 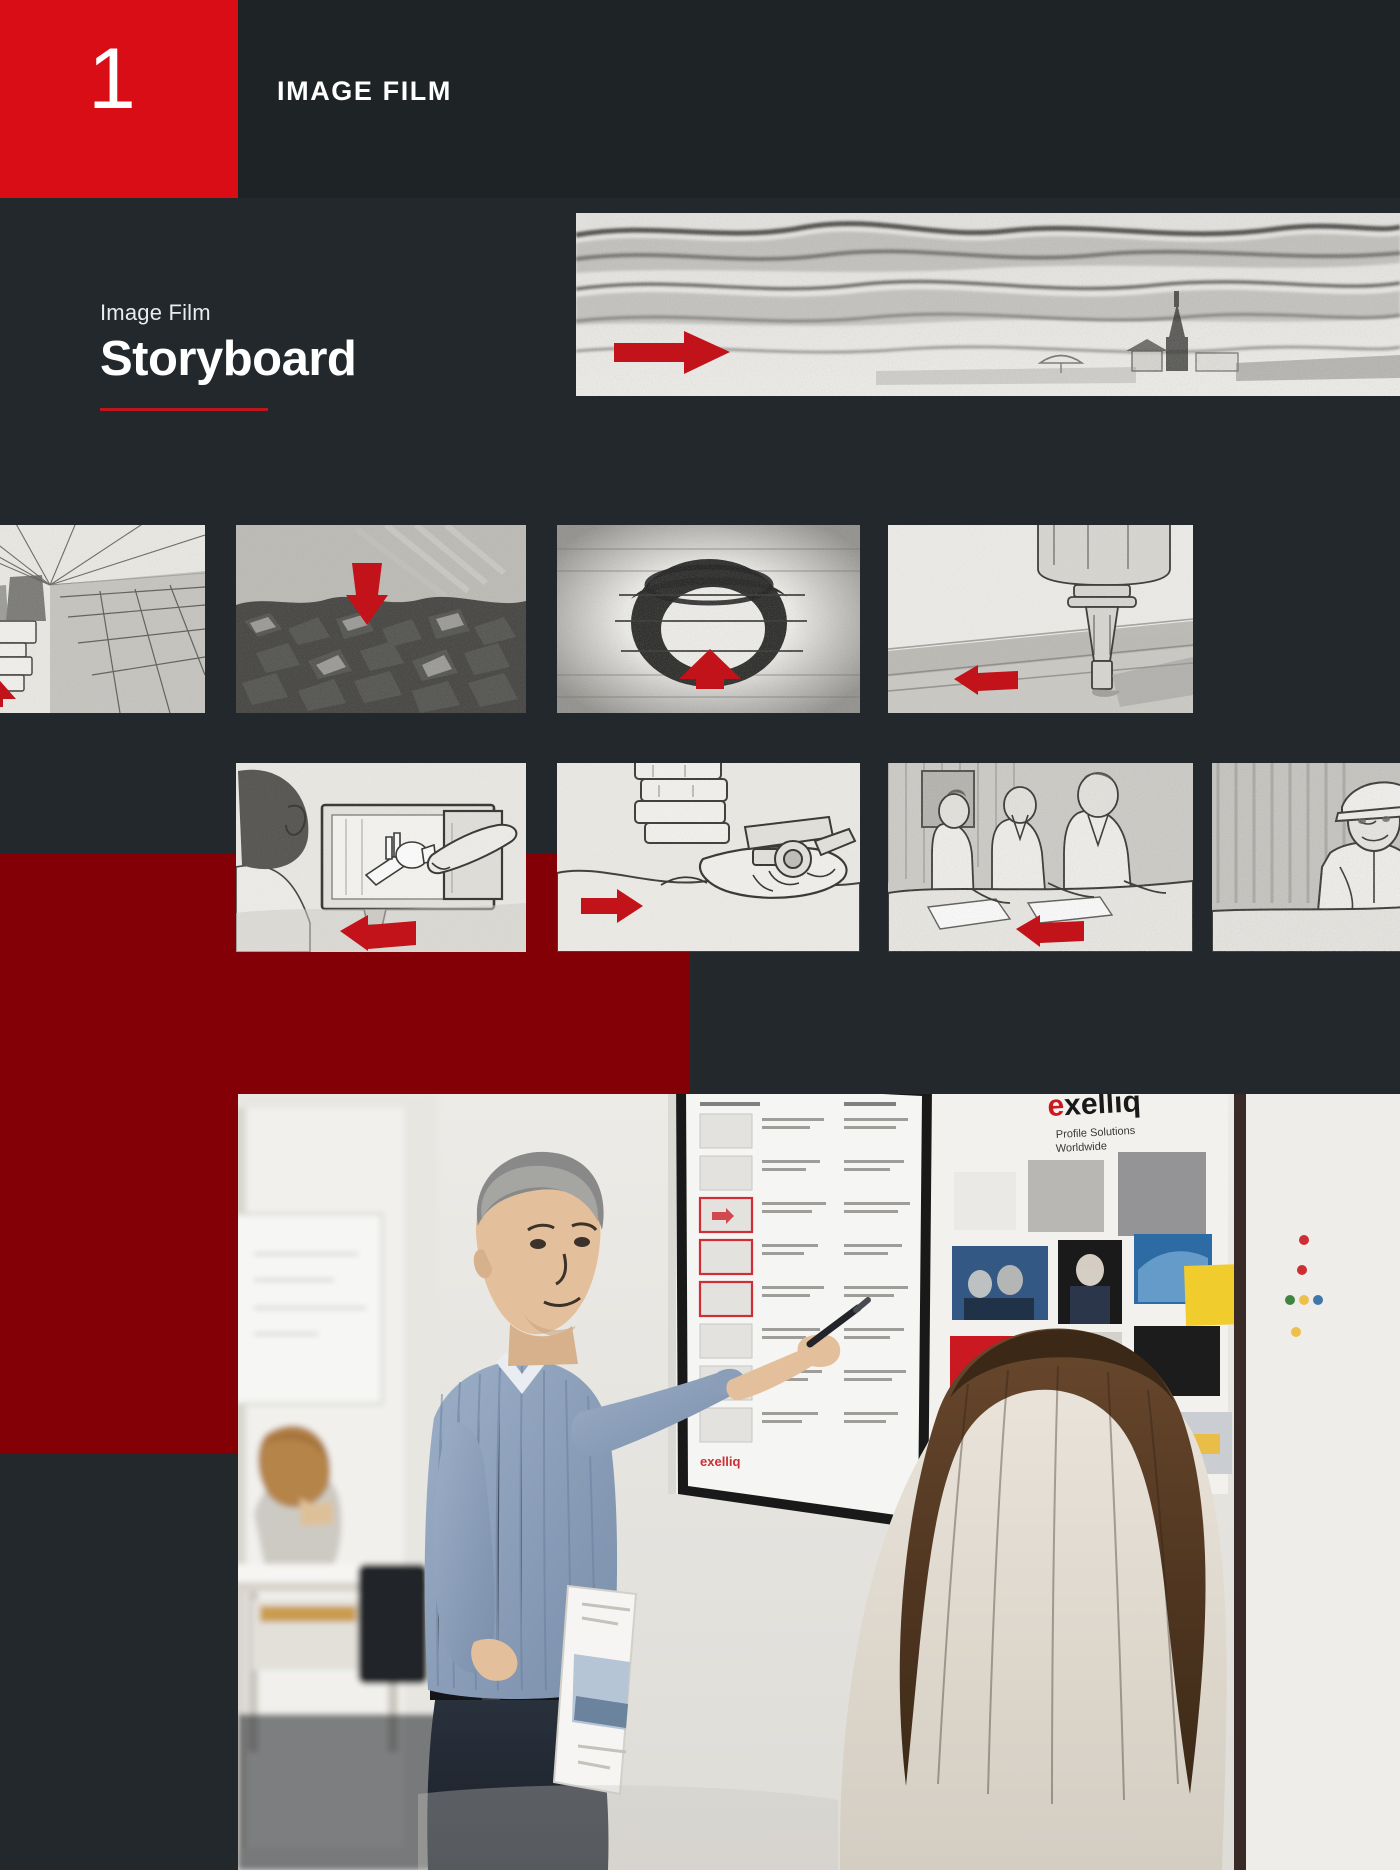 What do you see at coordinates (367, 594) in the screenshot?
I see `frame-2-arrow-down-icon` at bounding box center [367, 594].